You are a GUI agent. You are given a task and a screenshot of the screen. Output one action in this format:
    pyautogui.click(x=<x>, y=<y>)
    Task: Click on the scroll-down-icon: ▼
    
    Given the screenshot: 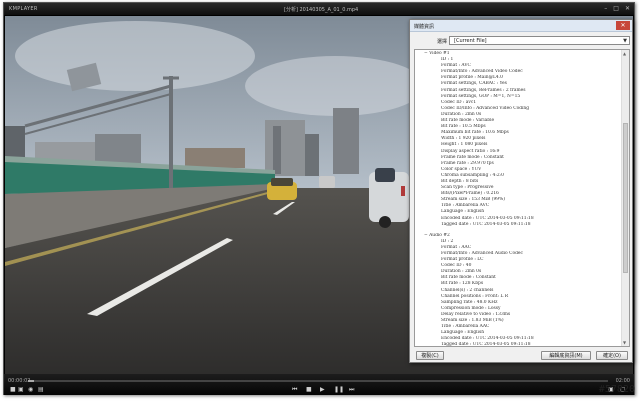 What is the action you would take?
    pyautogui.click(x=624, y=342)
    